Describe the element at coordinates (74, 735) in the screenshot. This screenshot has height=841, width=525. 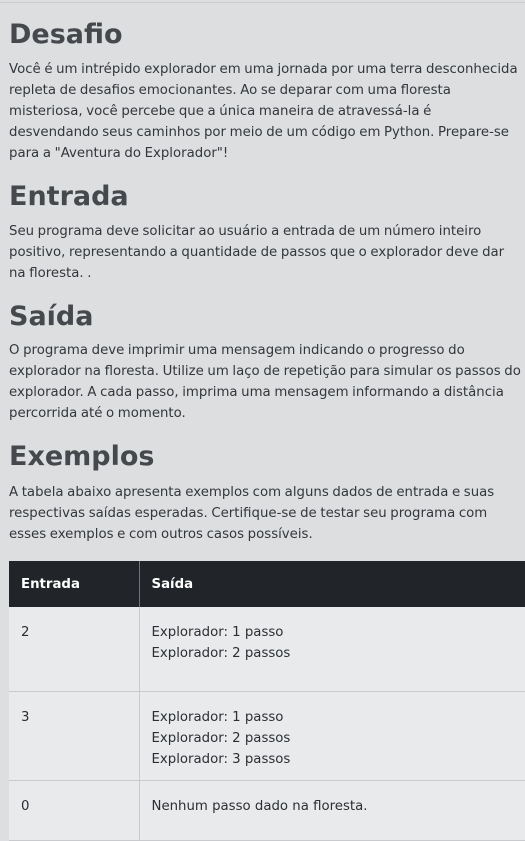
I see `input-cell: 3` at that location.